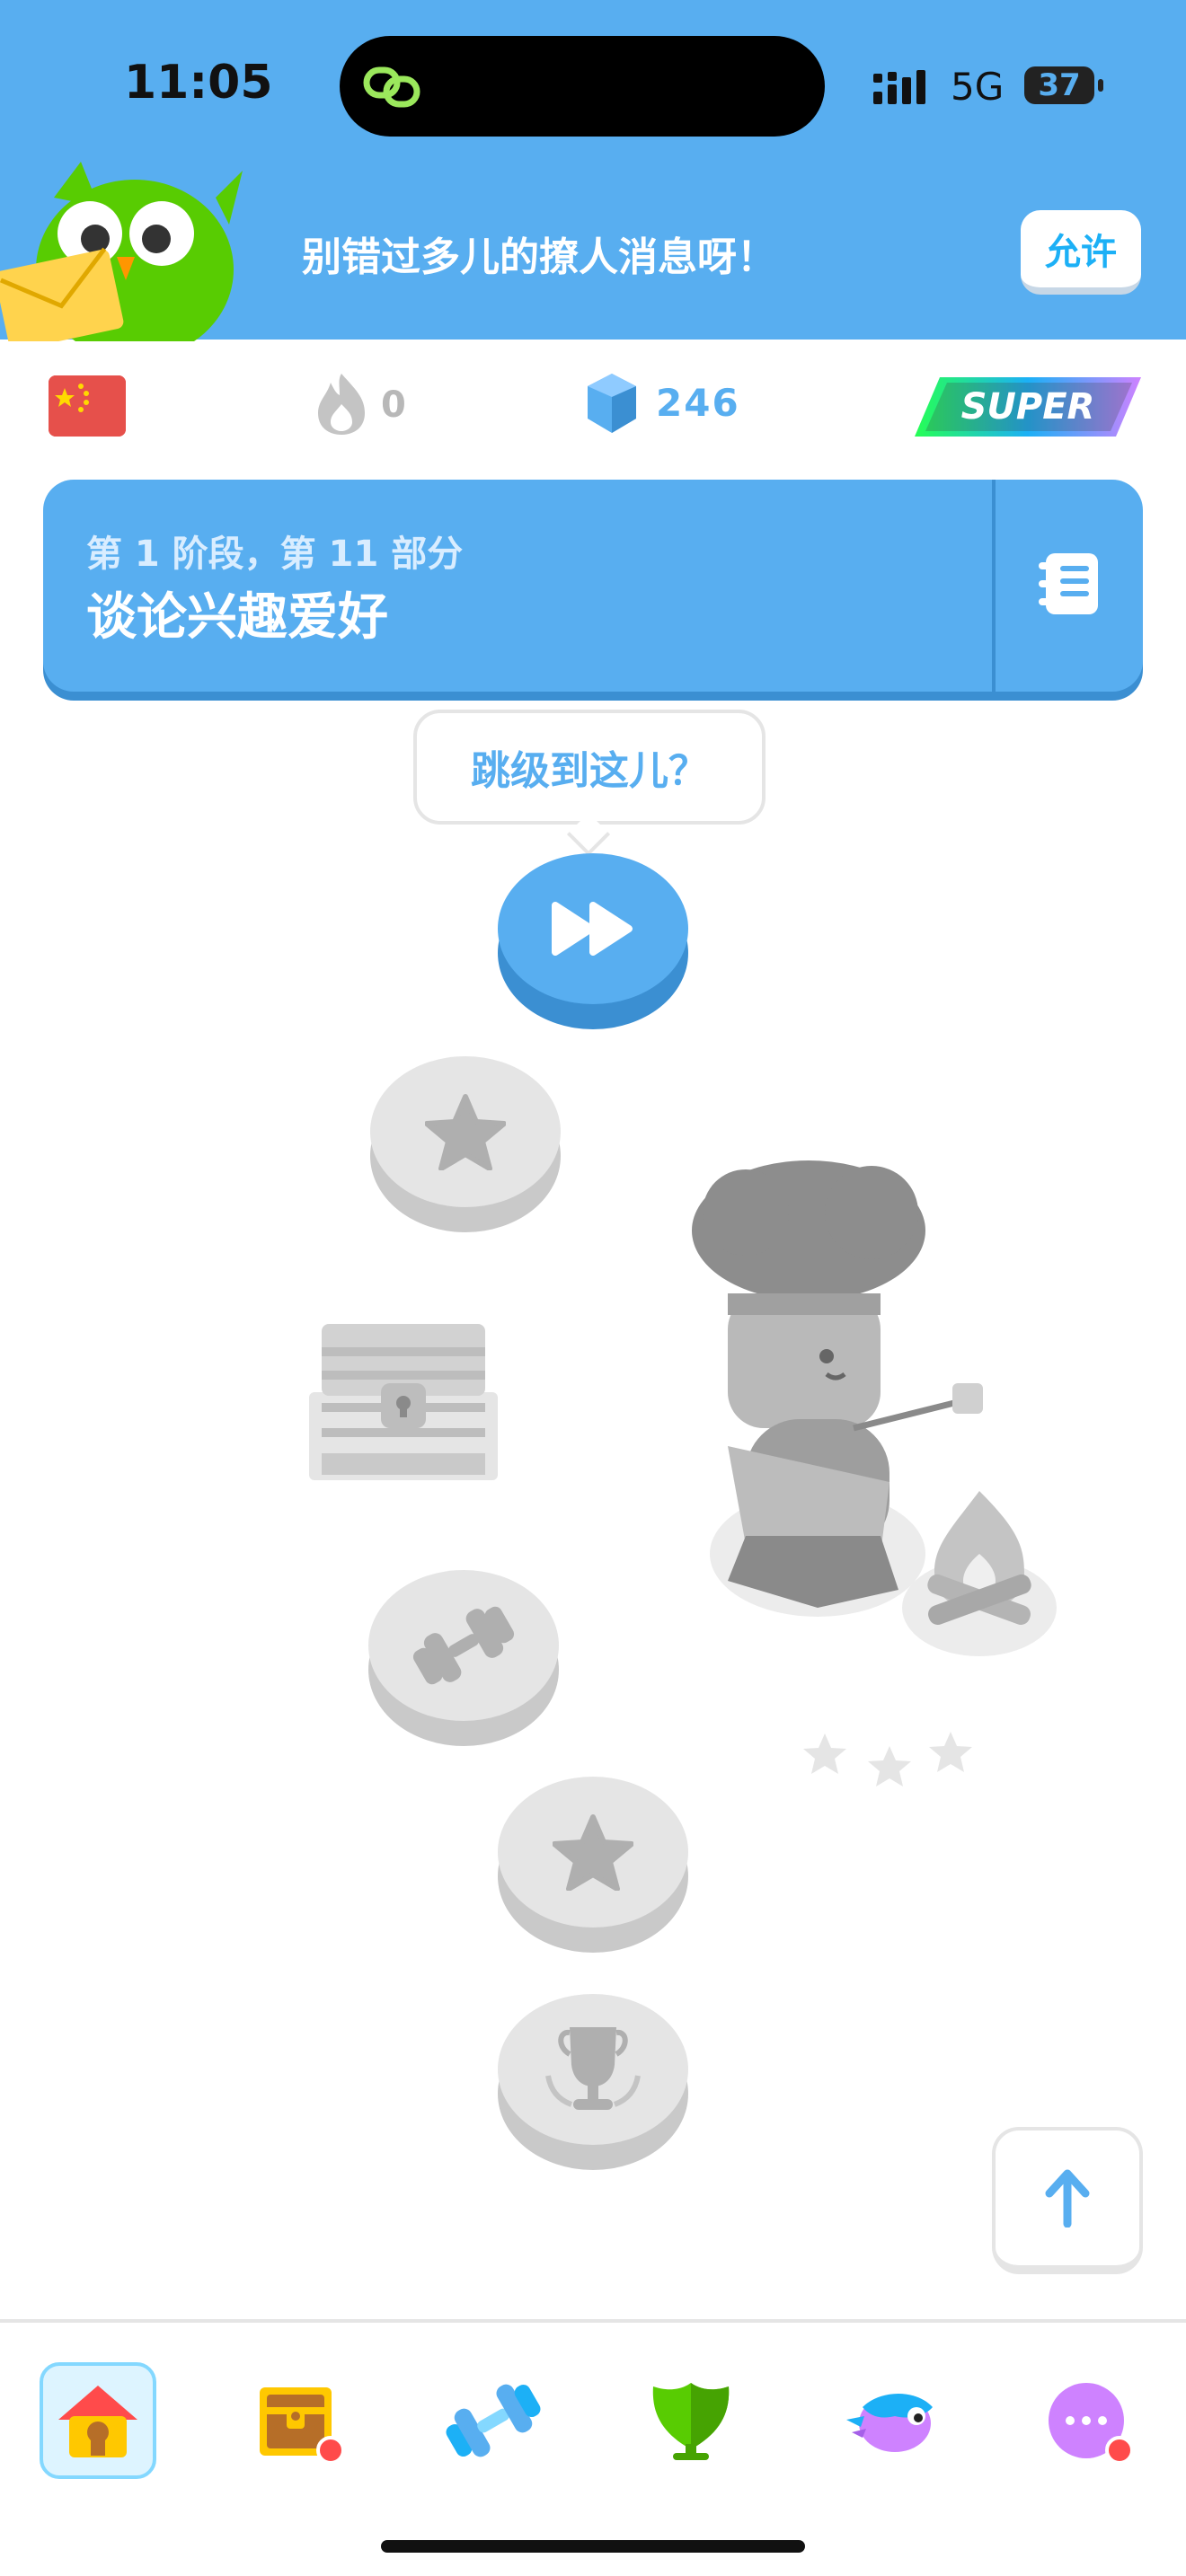 The height and width of the screenshot is (2576, 1186). Describe the element at coordinates (275, 554) in the screenshot. I see `unit-subtitle: 第 1 阶段，第 11 部分` at that location.